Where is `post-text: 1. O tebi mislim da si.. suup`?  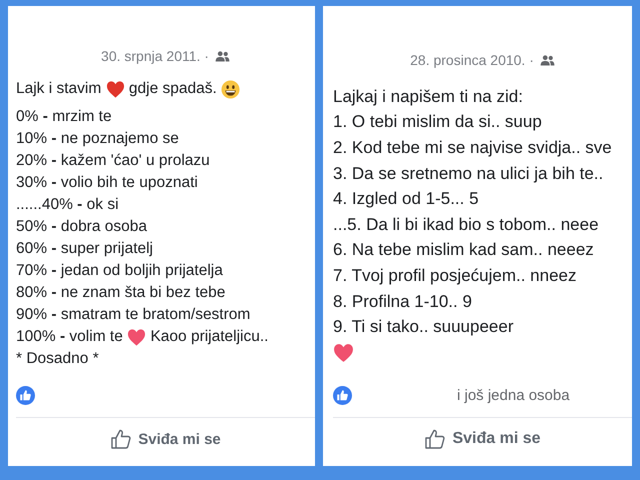
post-text: 1. O tebi mislim da si.. suup is located at coordinates (437, 122).